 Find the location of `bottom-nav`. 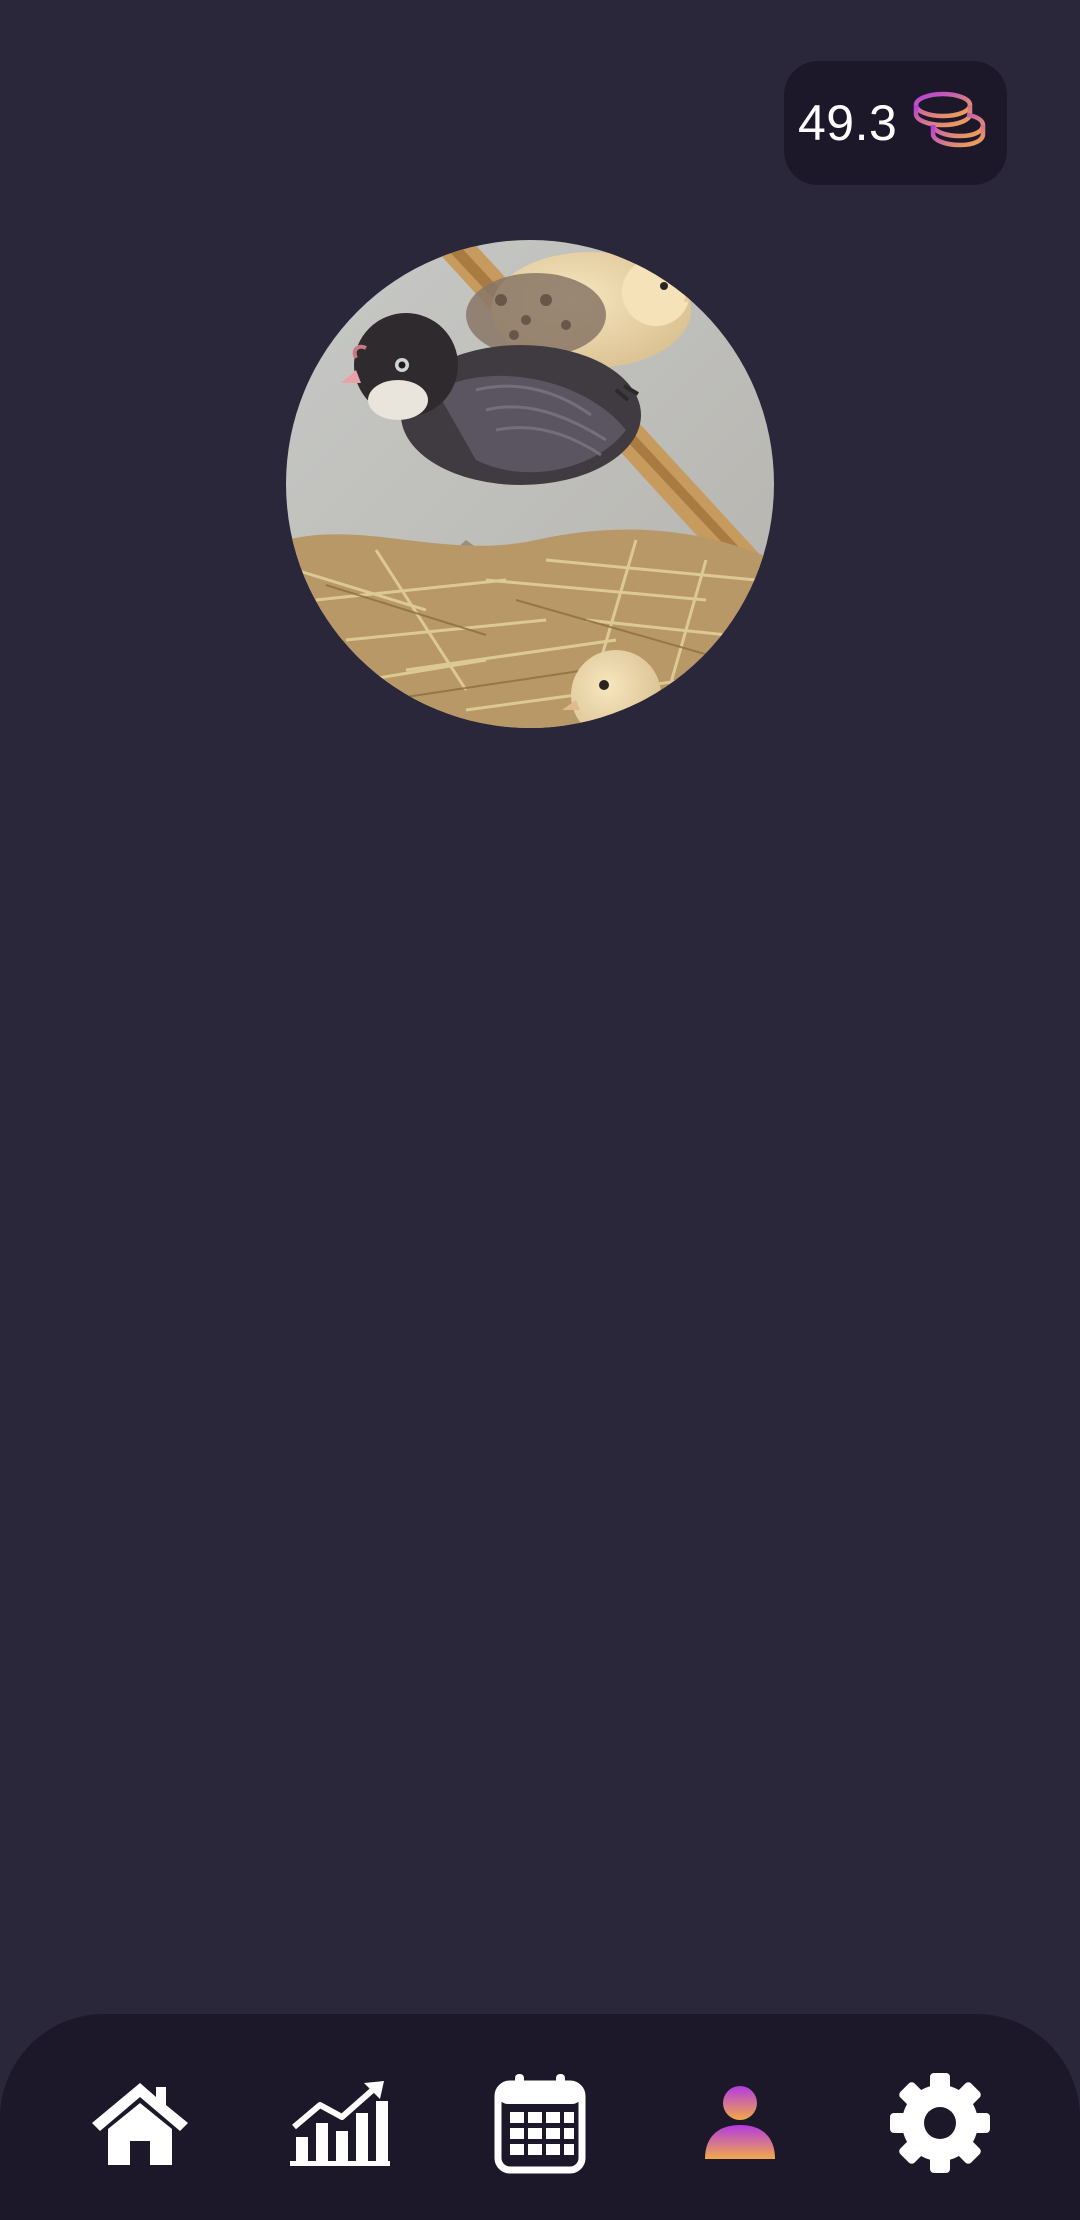

bottom-nav is located at coordinates (540, 2117).